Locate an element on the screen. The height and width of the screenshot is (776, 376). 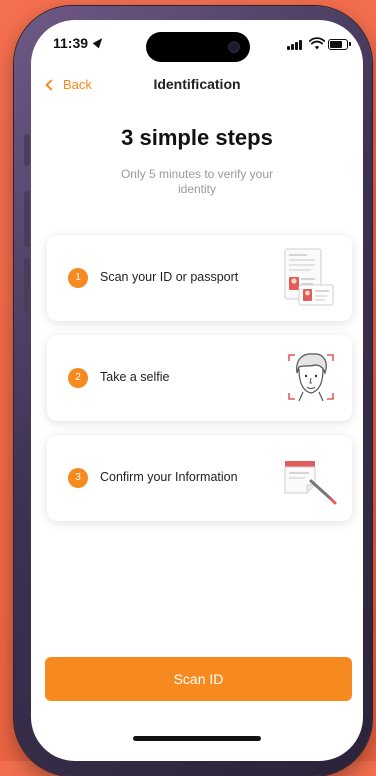
step-label: Confirm your Information is located at coordinates (169, 477).